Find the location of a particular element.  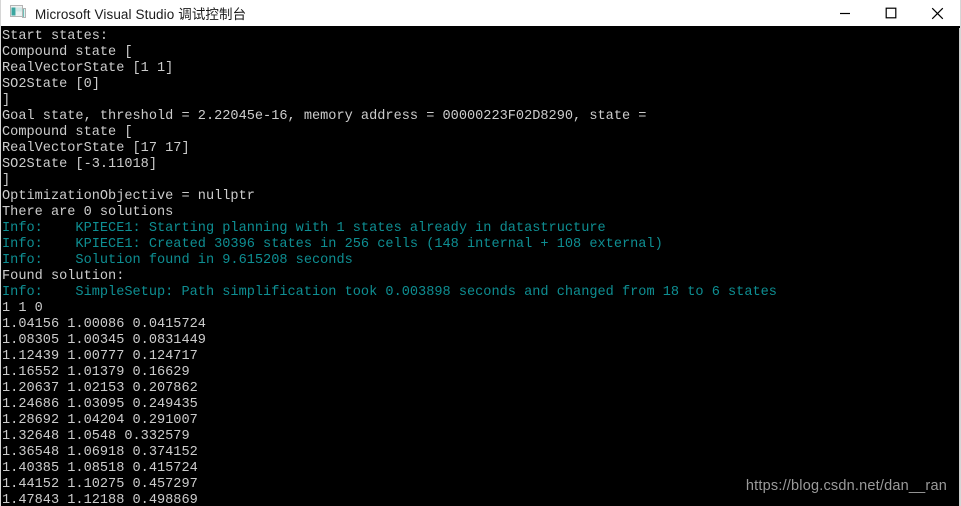

console-line: 1.44152 1.10275 0.457297 is located at coordinates (100, 484).